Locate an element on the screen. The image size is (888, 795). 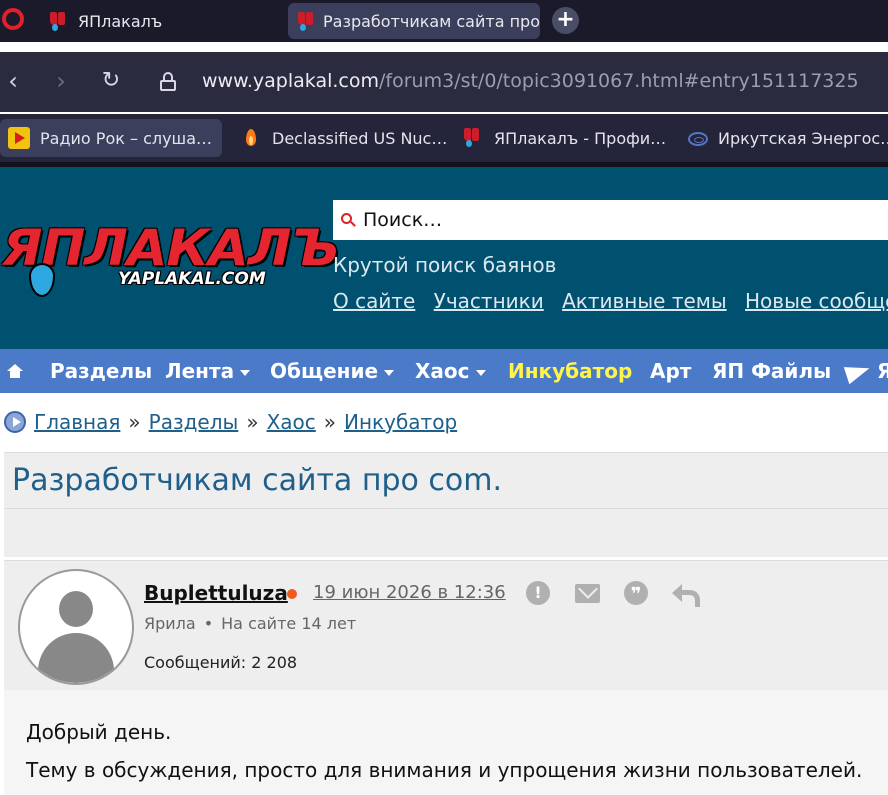
browser-tab-yaplakal: ЯПлакалъ is located at coordinates (140, 21).